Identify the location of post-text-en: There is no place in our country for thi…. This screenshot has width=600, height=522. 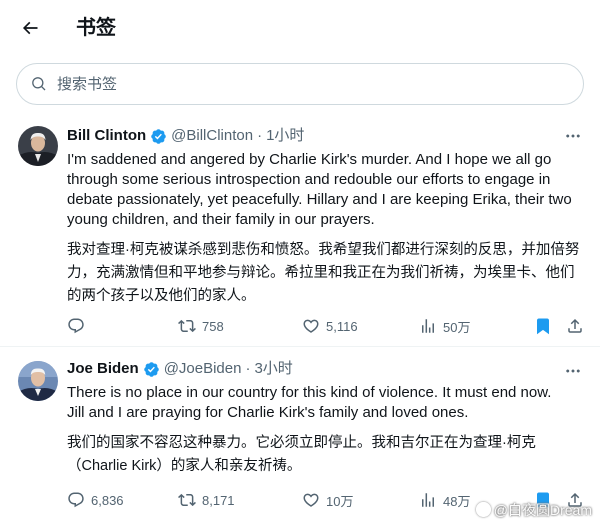
(309, 402).